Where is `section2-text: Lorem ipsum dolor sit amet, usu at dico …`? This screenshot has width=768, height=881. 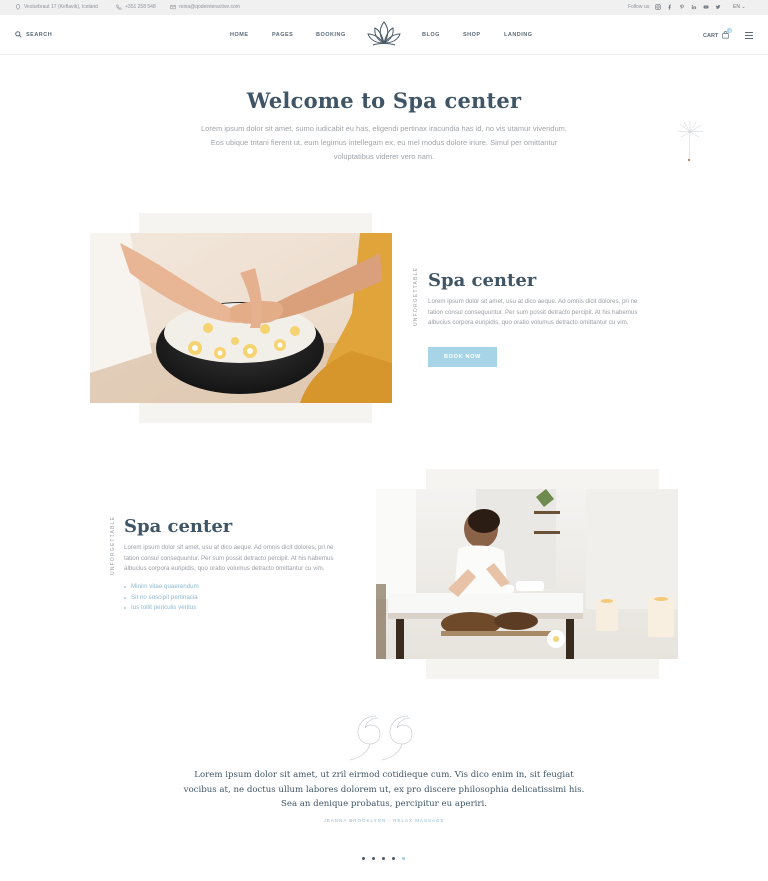 section2-text: Lorem ipsum dolor sit amet, usu at dico … is located at coordinates (229, 558).